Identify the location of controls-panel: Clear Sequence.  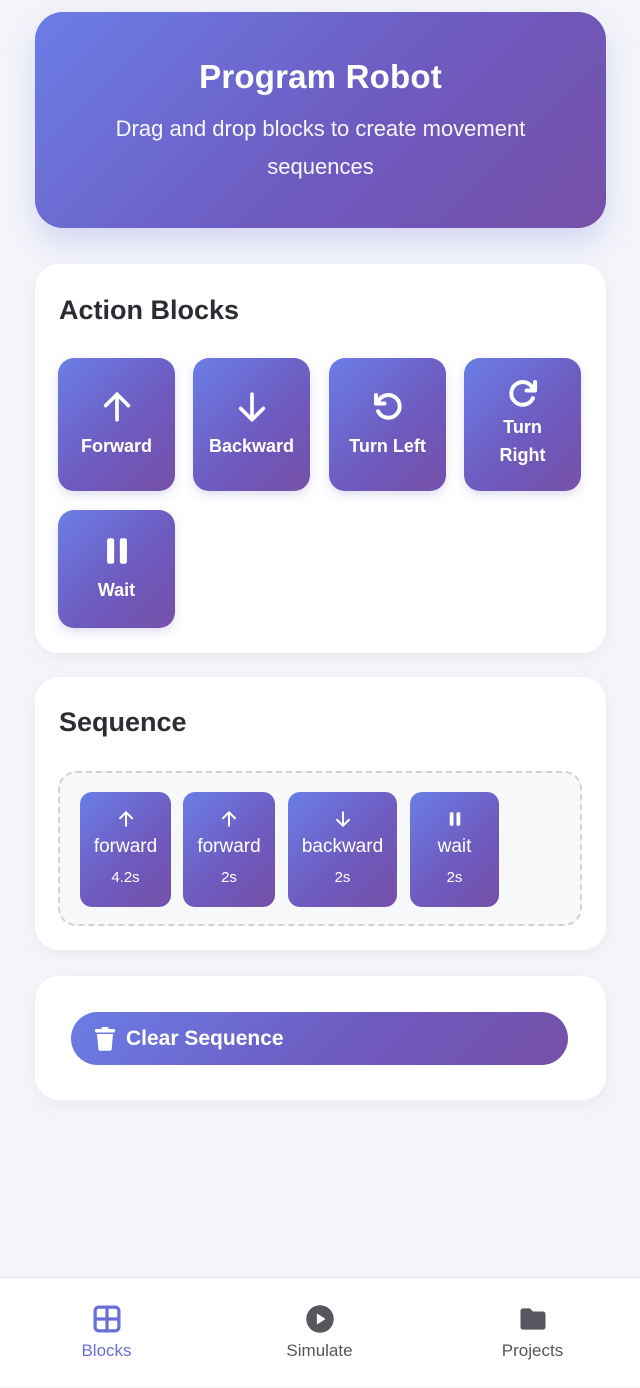
(320, 1038).